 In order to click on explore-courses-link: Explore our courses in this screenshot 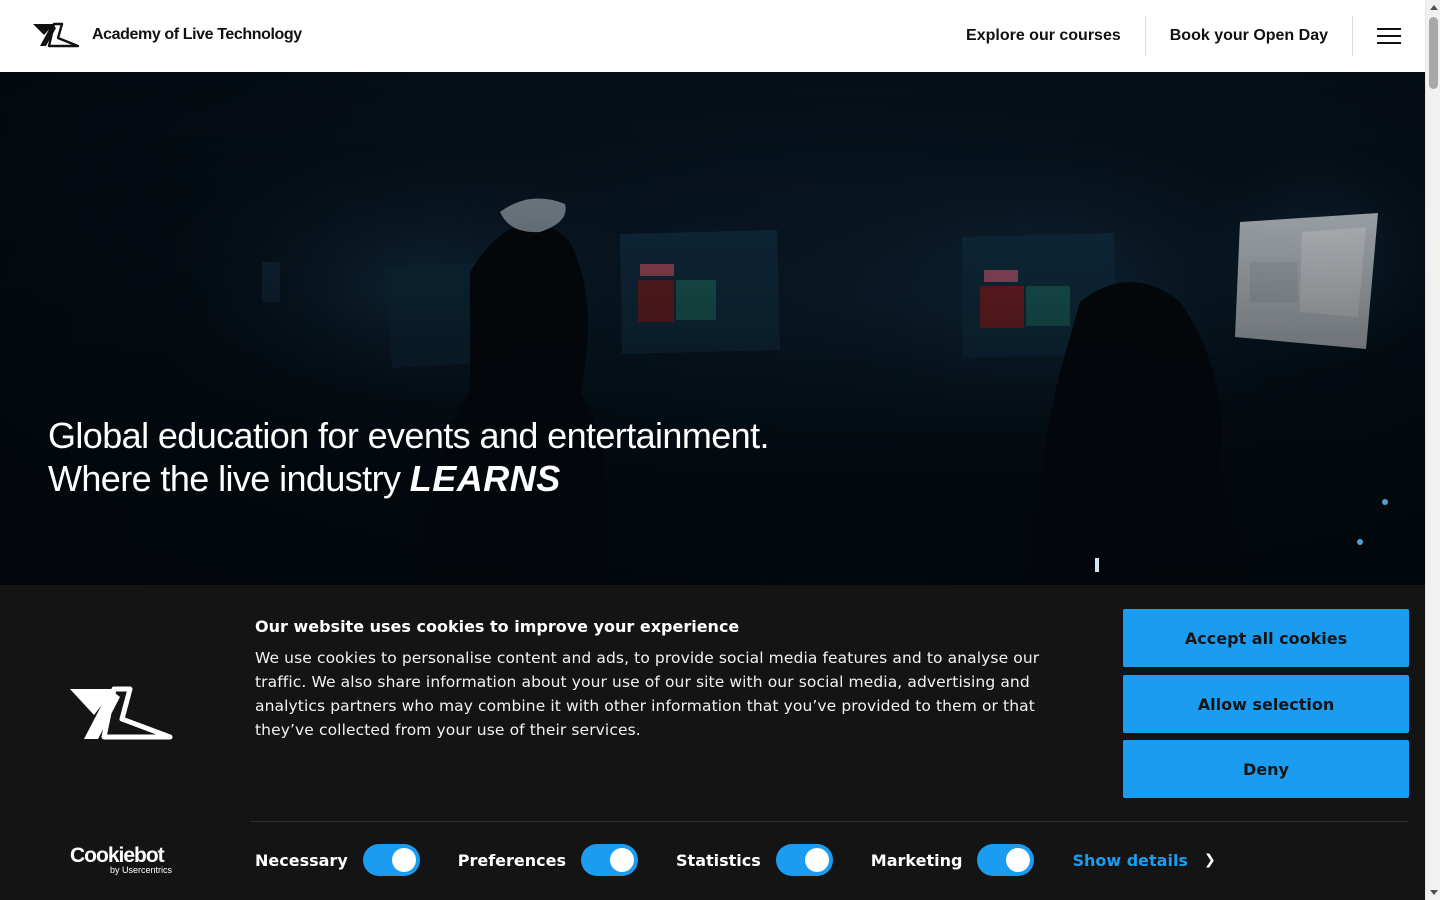, I will do `click(1043, 36)`.